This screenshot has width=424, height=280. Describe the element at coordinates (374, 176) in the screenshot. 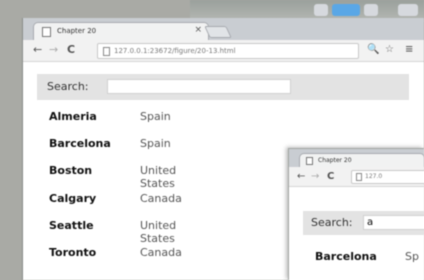

I see `address-text: 127.0` at that location.